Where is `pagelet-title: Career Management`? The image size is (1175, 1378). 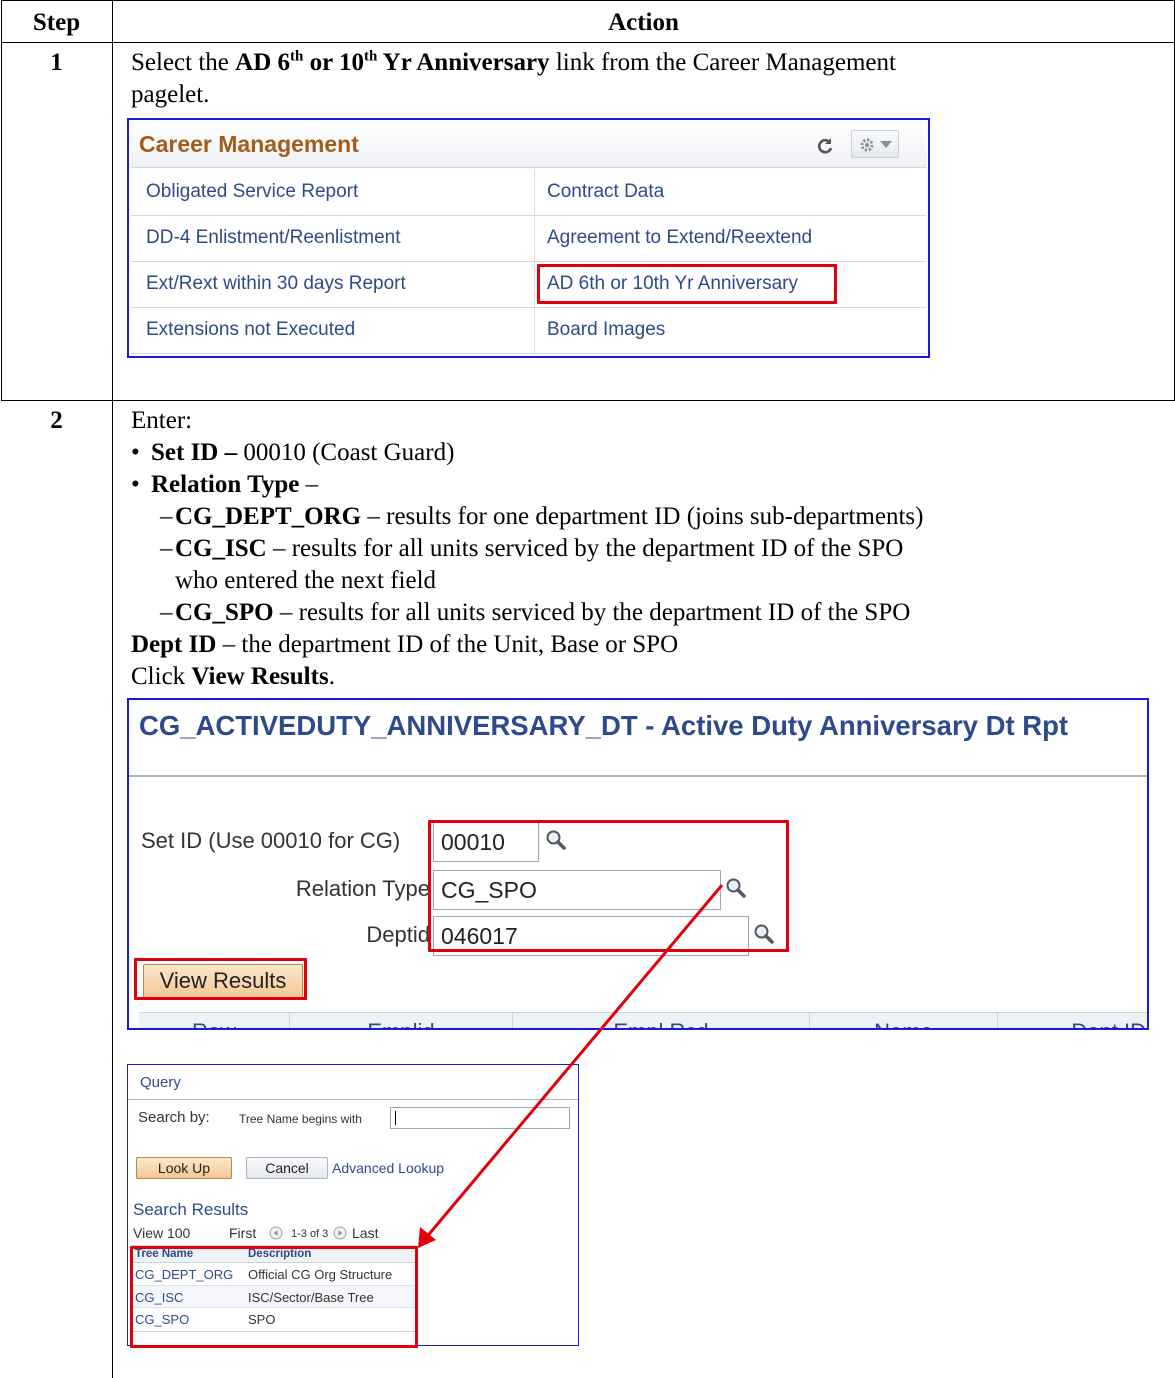 pagelet-title: Career Management is located at coordinates (249, 144).